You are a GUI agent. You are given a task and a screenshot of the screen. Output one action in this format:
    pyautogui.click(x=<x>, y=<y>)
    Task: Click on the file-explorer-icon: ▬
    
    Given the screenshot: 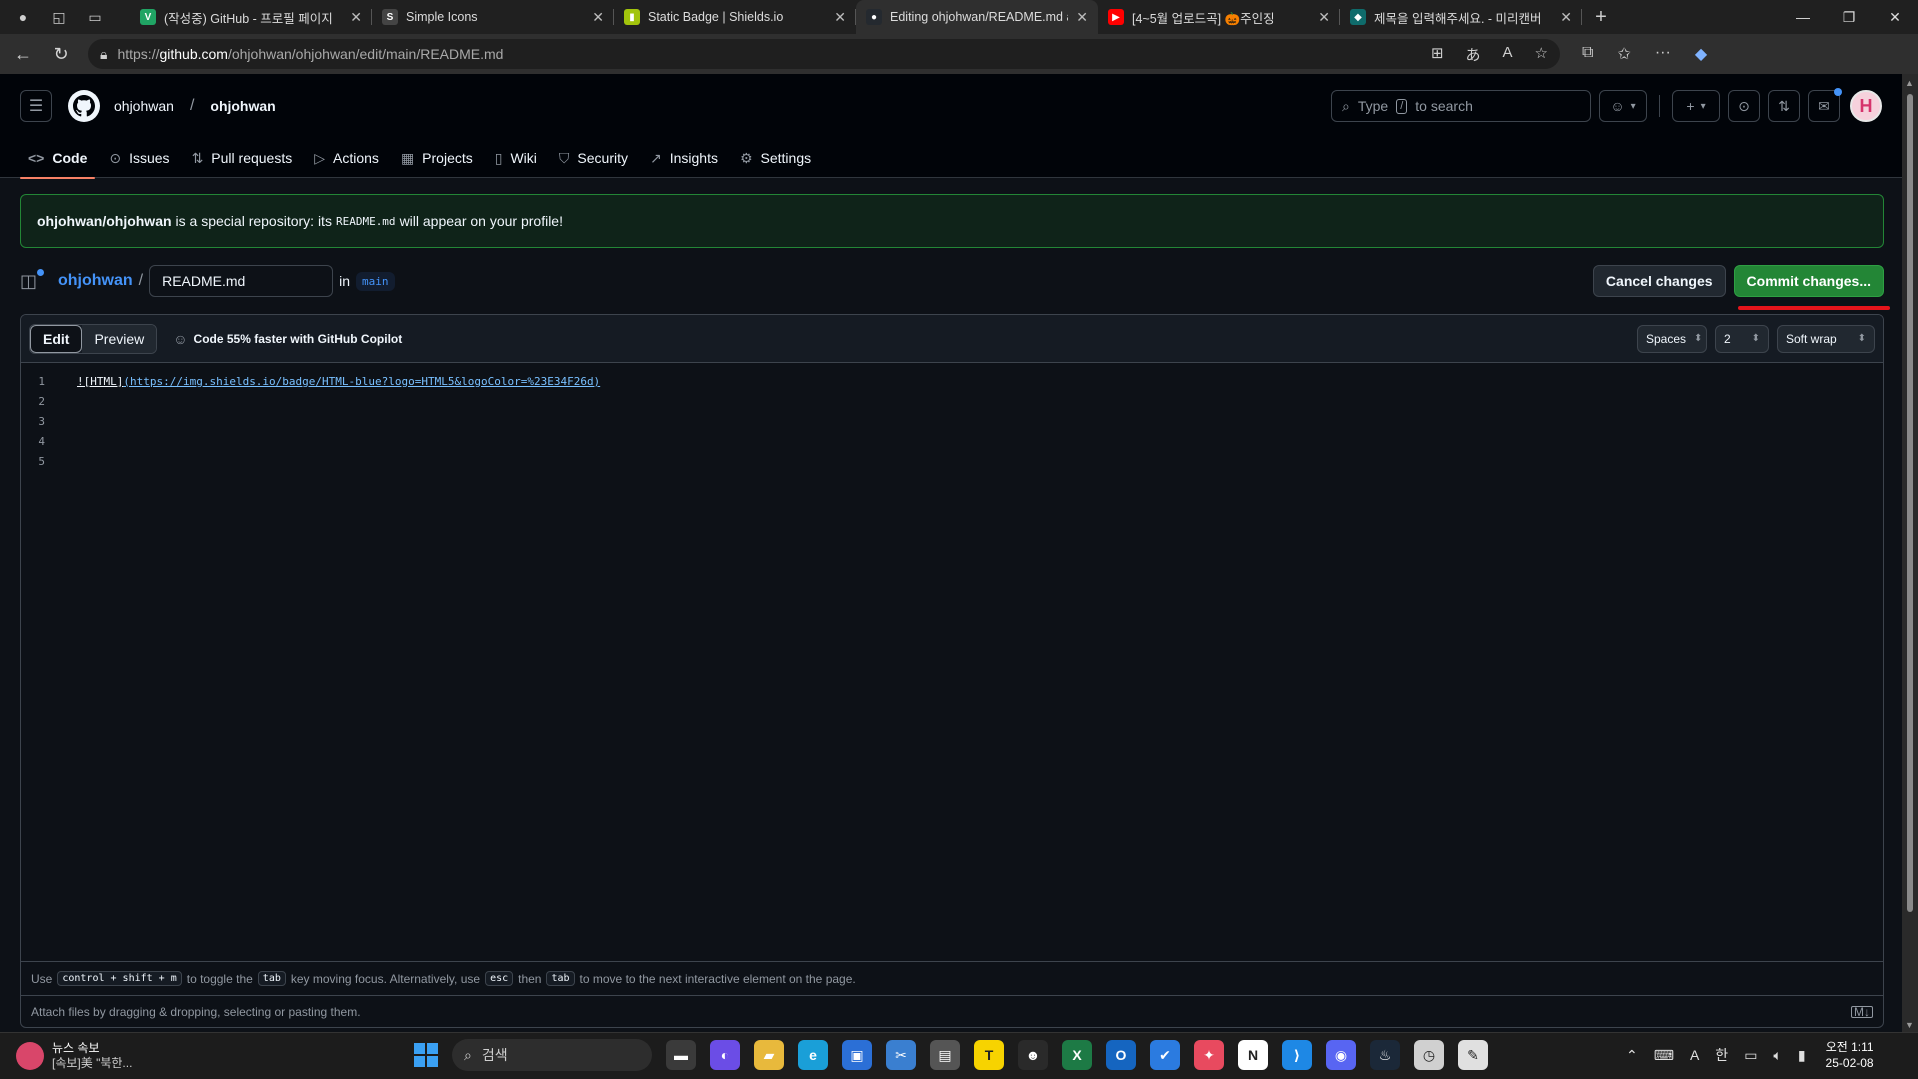 What is the action you would take?
    pyautogui.click(x=681, y=1055)
    